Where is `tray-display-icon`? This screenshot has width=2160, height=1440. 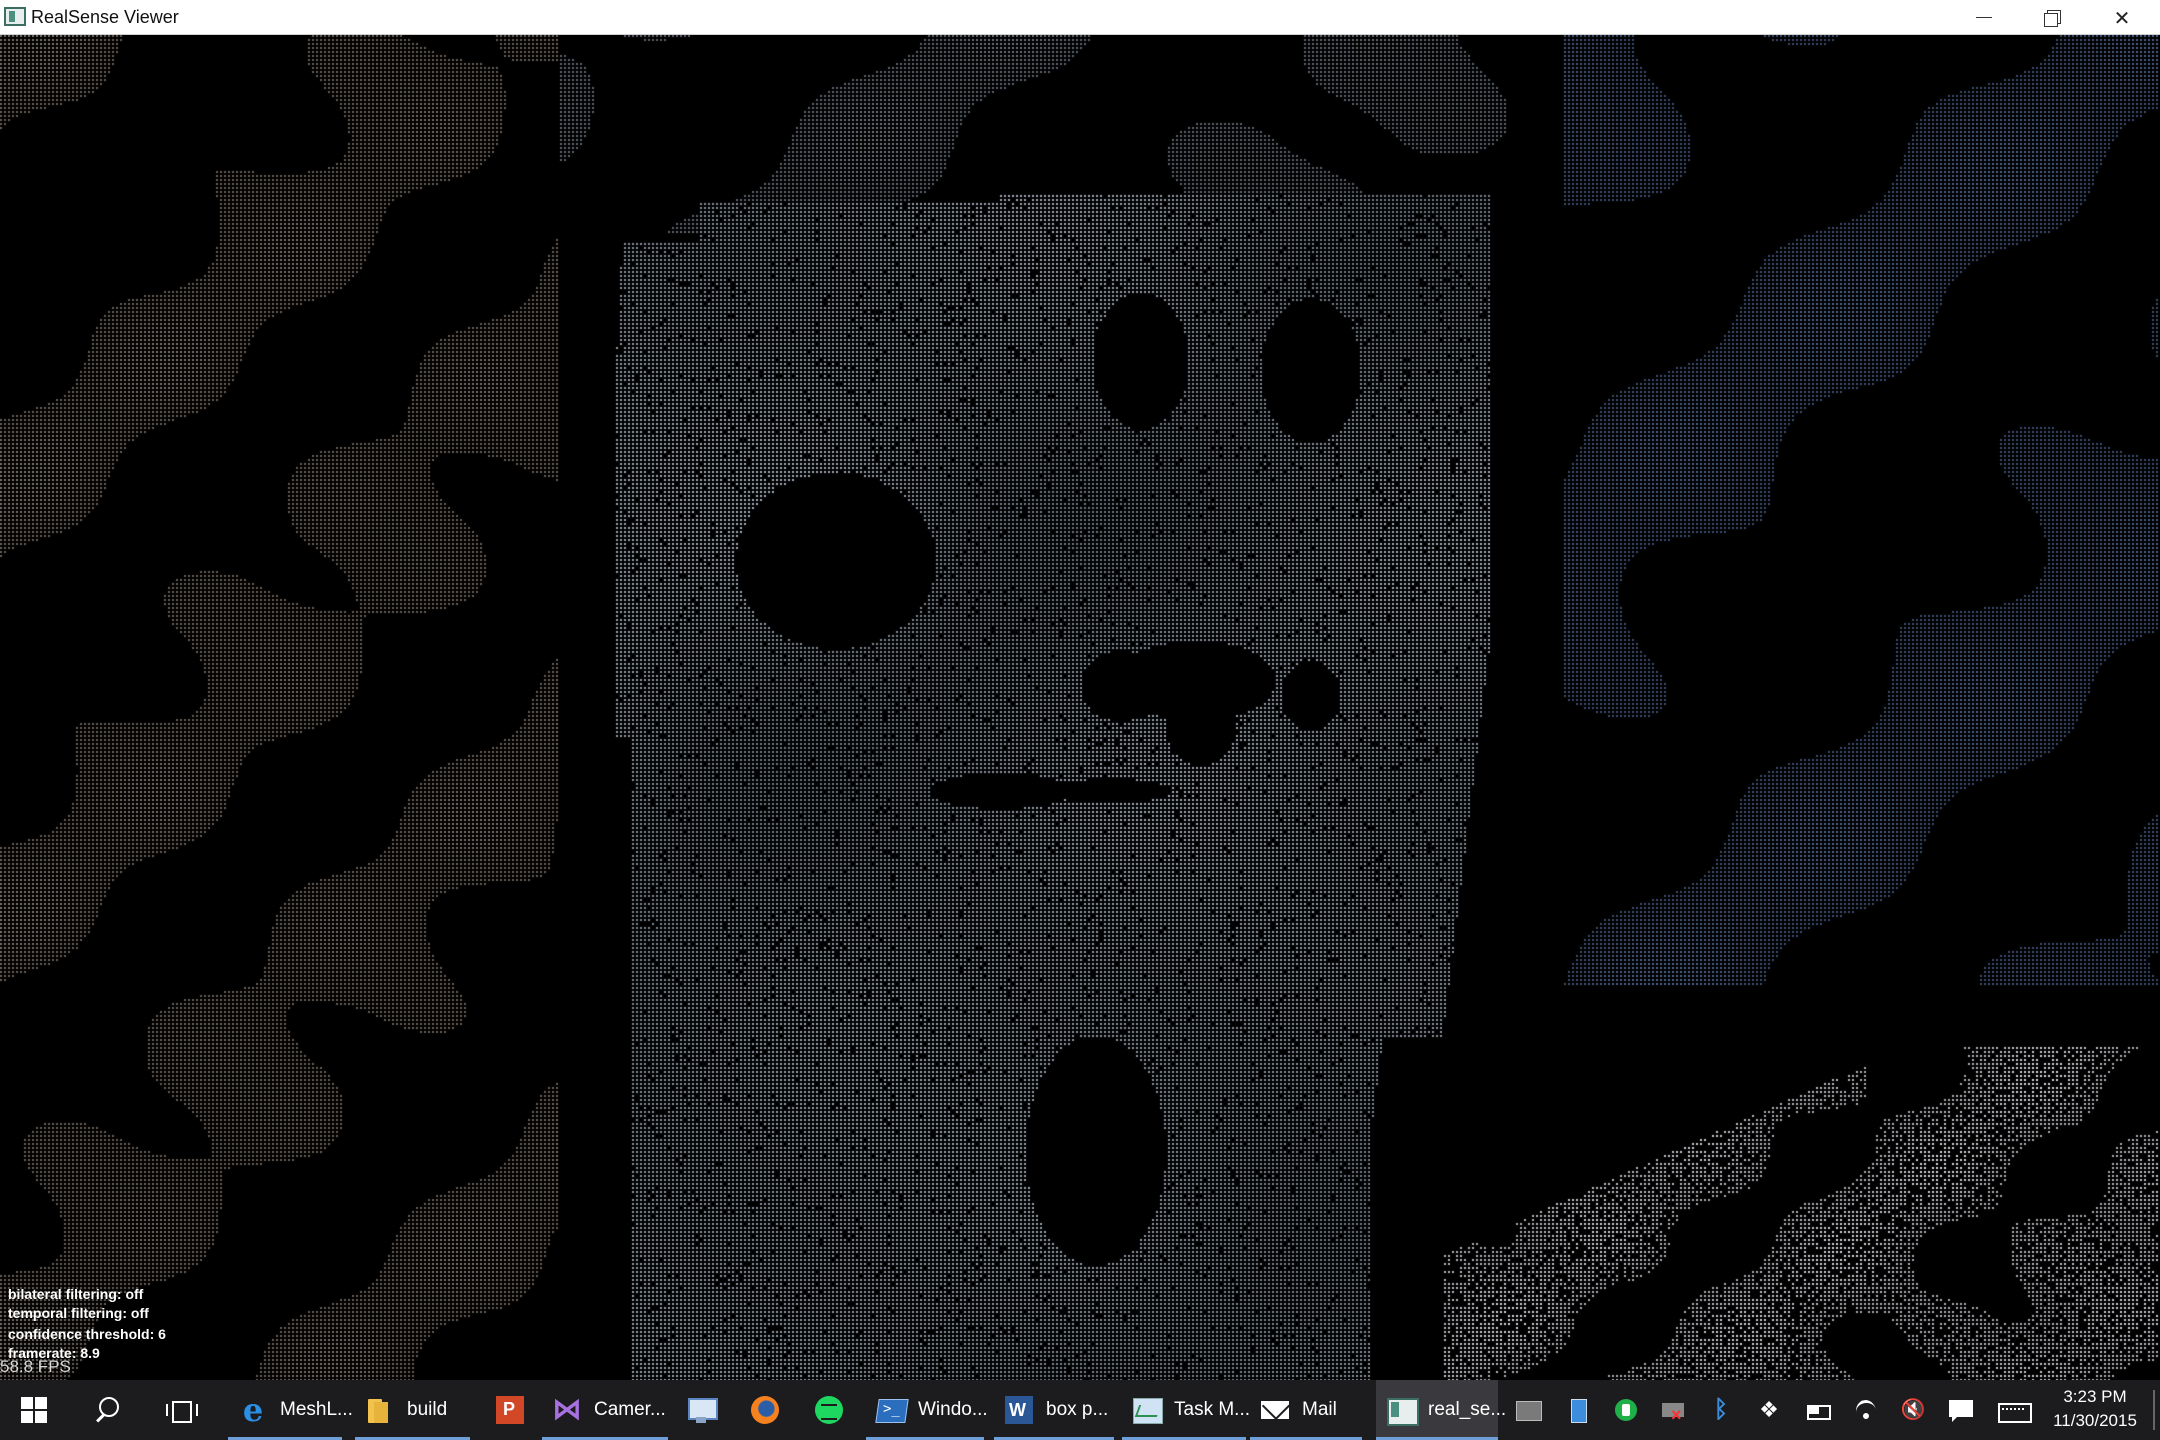 tray-display-icon is located at coordinates (1578, 1410).